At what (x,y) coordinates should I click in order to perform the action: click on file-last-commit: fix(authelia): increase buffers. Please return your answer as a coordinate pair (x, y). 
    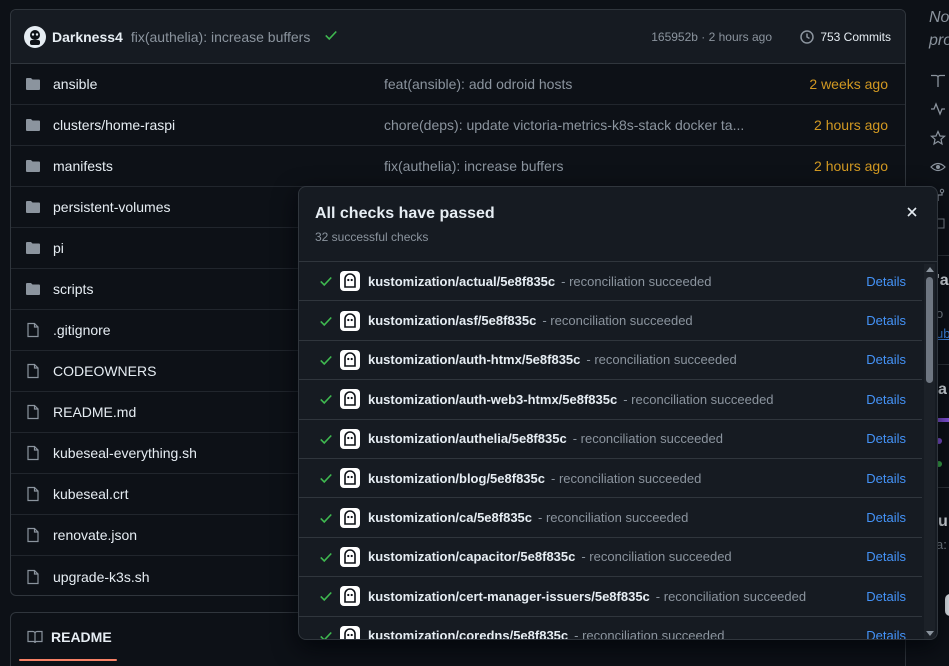
    Looking at the image, I should click on (474, 166).